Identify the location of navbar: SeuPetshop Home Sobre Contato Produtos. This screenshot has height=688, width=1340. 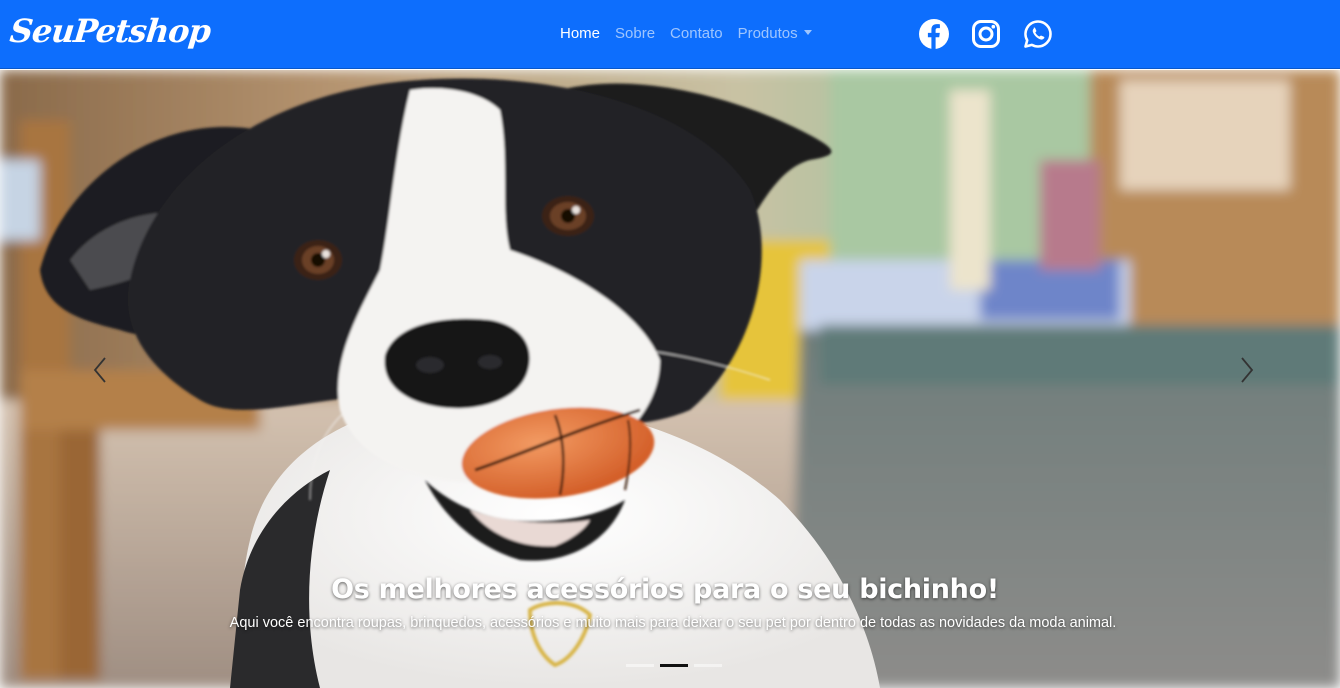
(670, 34).